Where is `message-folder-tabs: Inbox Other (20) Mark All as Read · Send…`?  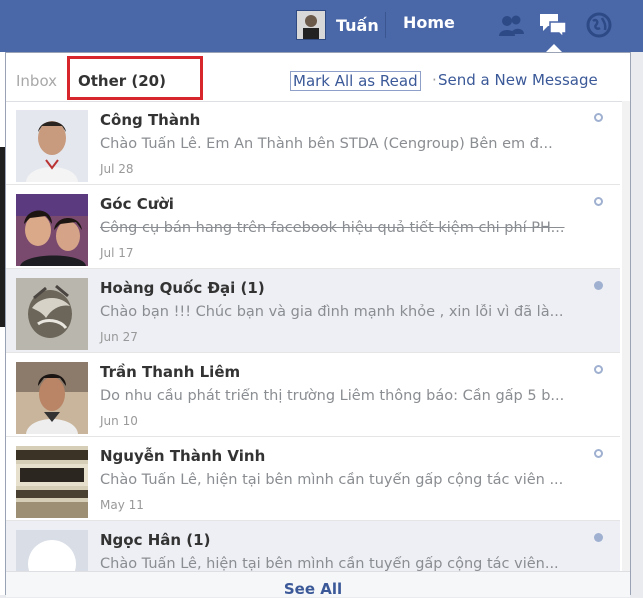
message-folder-tabs: Inbox Other (20) Mark All as Read · Send… is located at coordinates (318, 77).